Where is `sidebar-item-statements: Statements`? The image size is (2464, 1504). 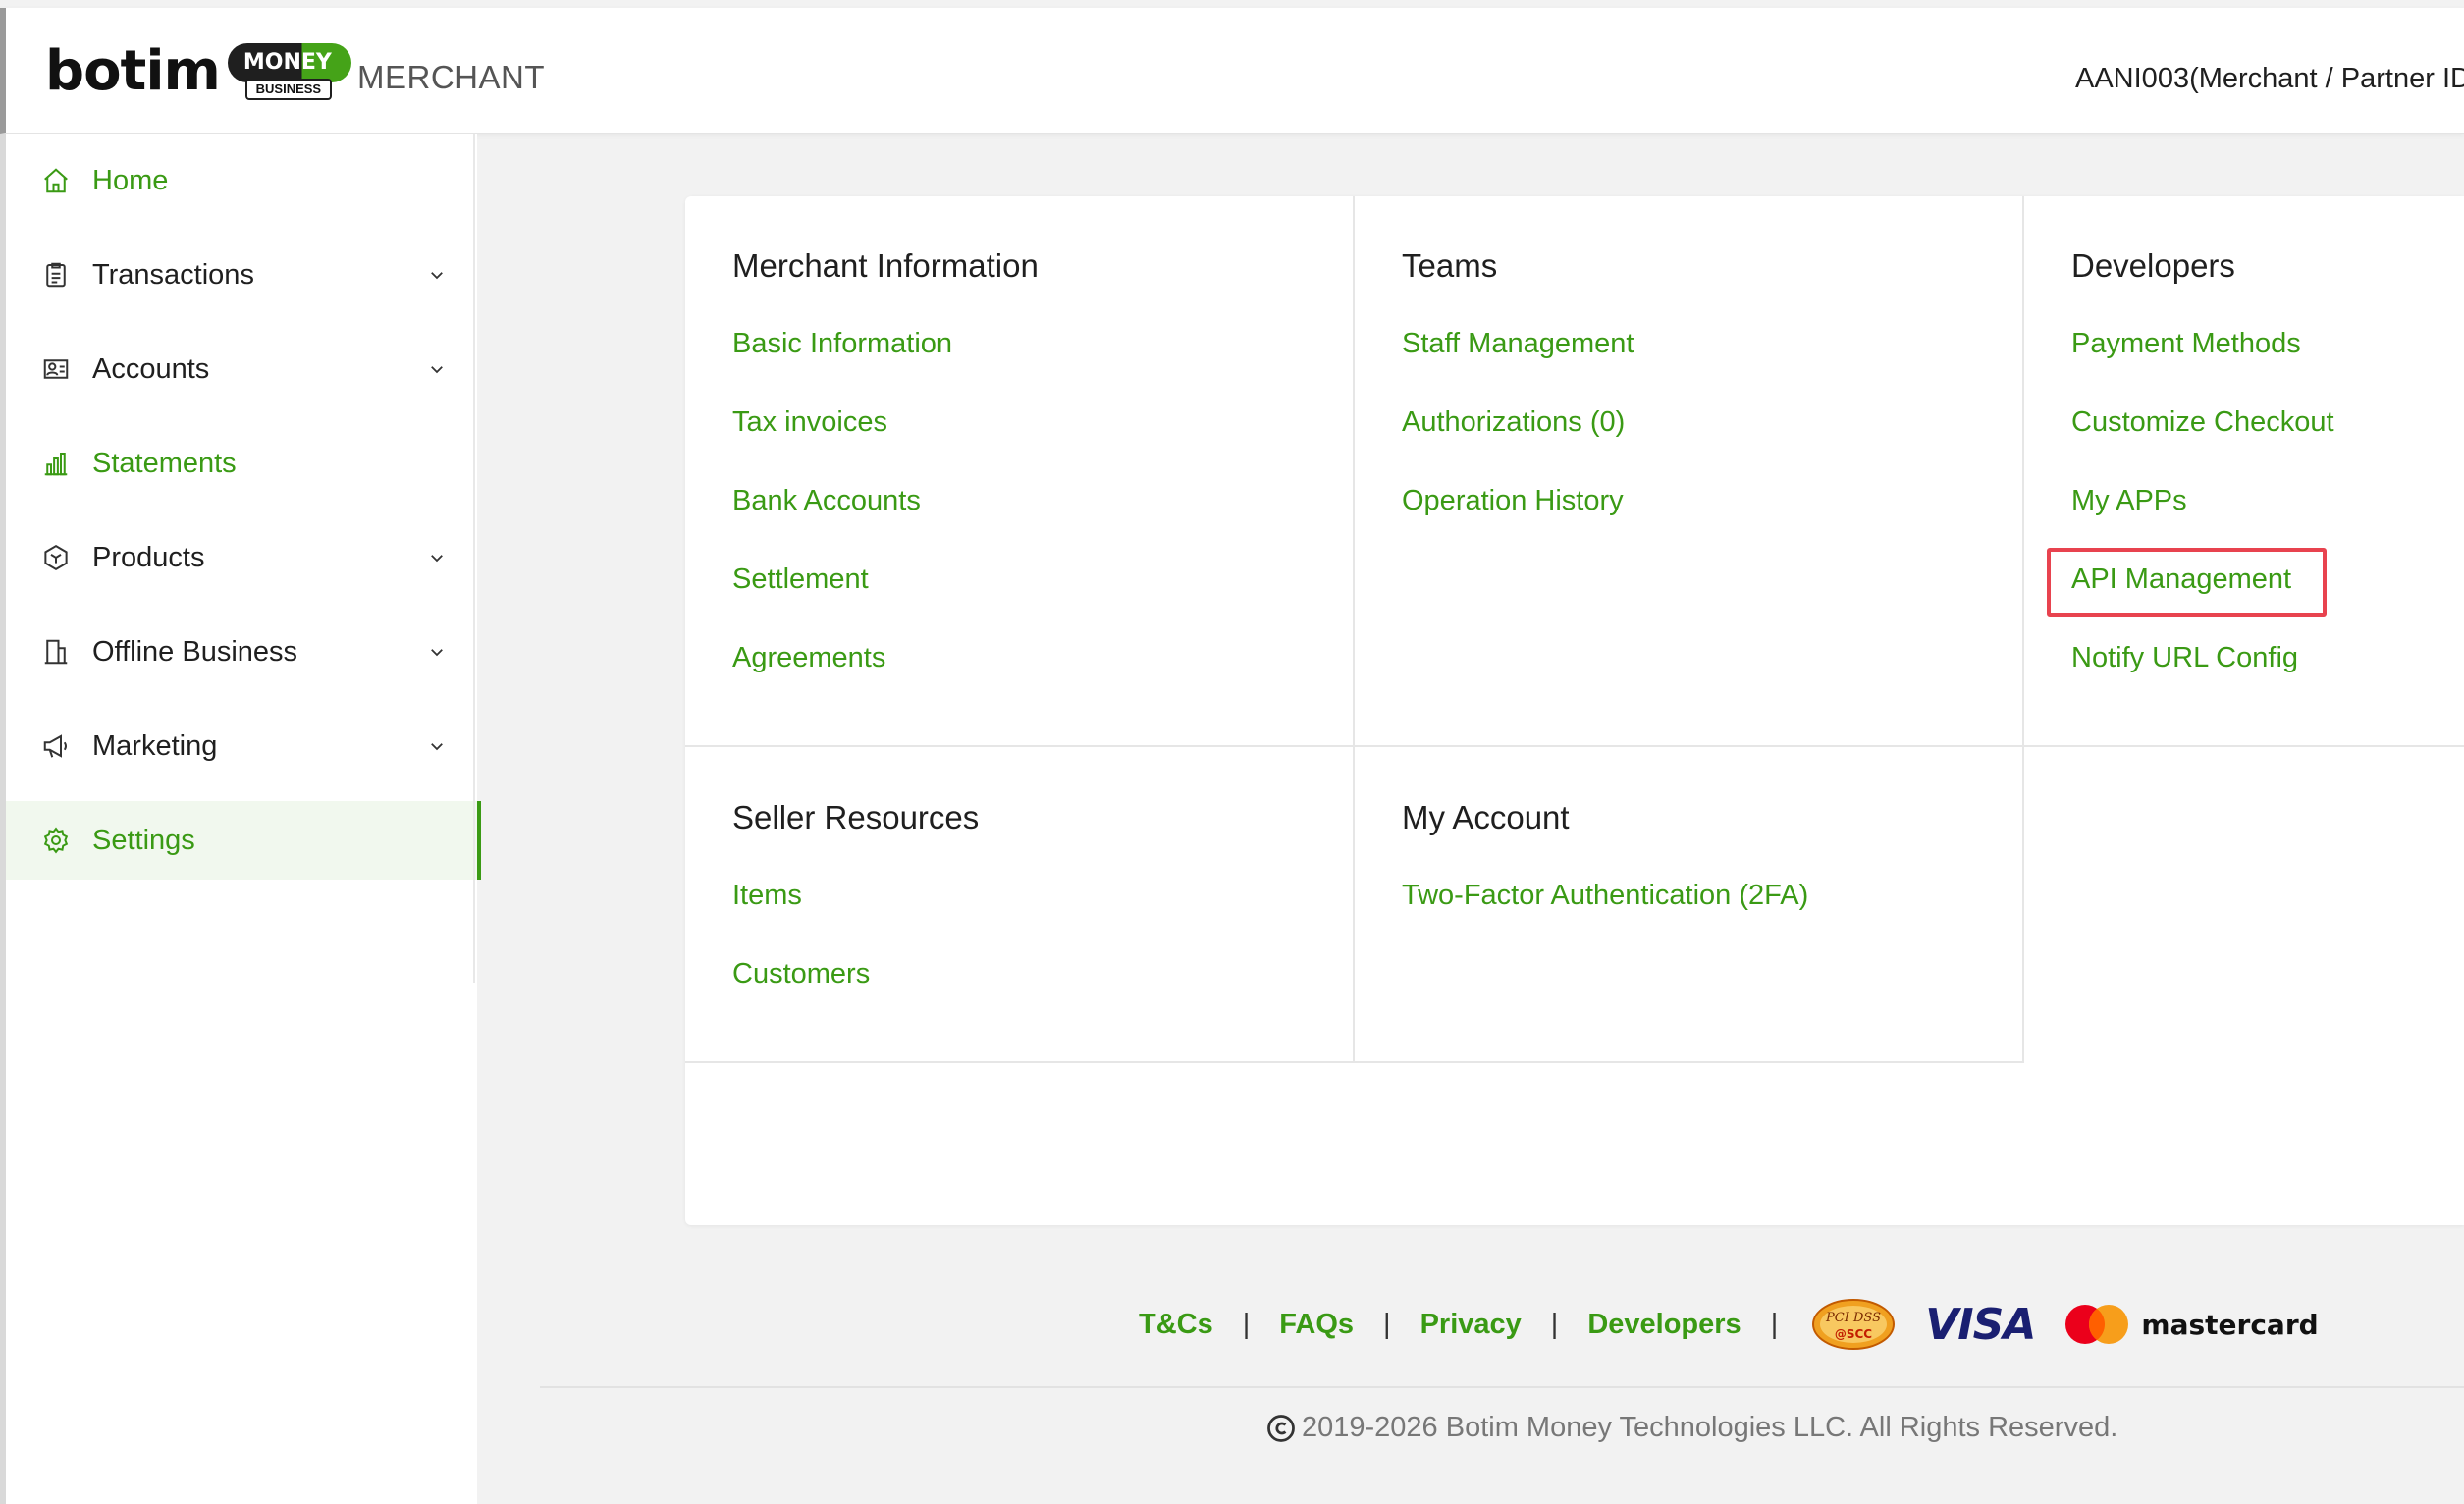
sidebar-item-statements: Statements is located at coordinates (243, 463).